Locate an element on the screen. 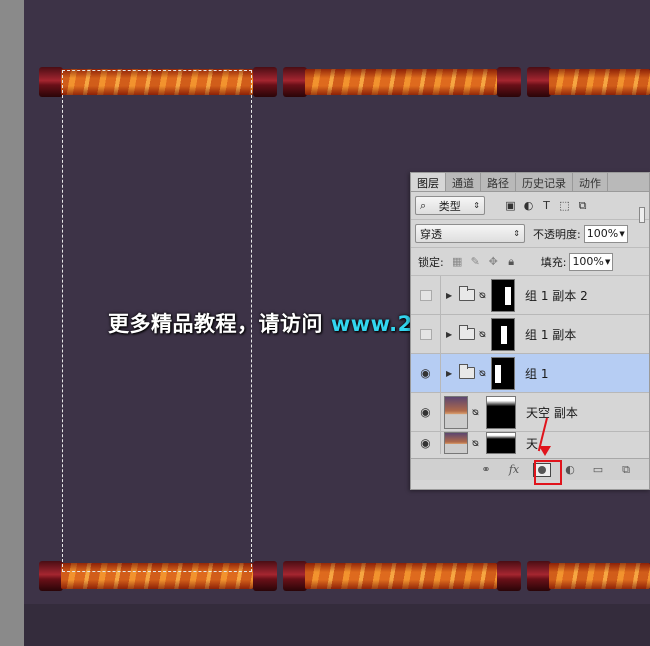 This screenshot has height=646, width=650. panel-footer: ⚭ fx ◐ ▭ ⧉ is located at coordinates (530, 469).